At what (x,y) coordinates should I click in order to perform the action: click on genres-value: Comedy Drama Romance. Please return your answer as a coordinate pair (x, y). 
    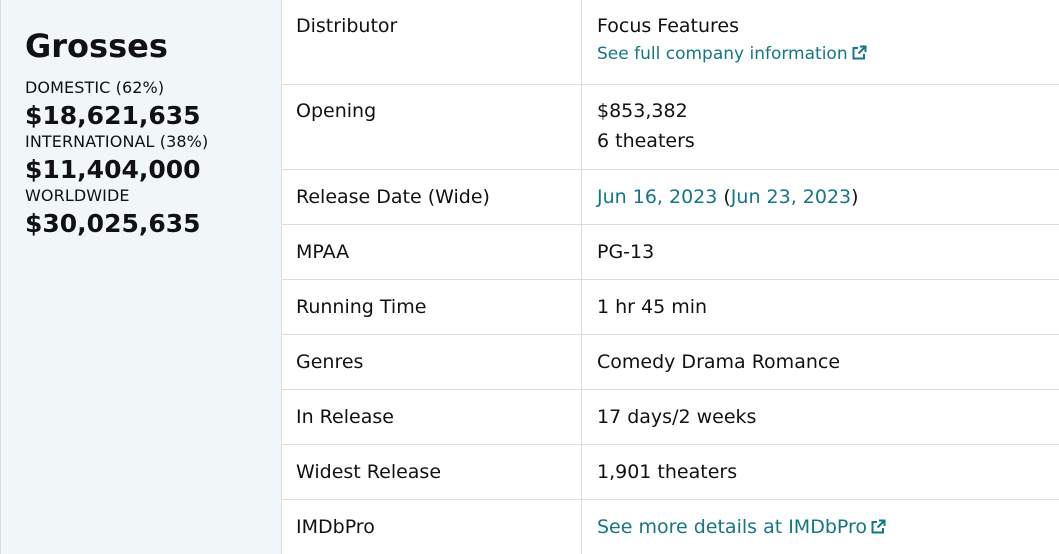
    Looking at the image, I should click on (719, 362).